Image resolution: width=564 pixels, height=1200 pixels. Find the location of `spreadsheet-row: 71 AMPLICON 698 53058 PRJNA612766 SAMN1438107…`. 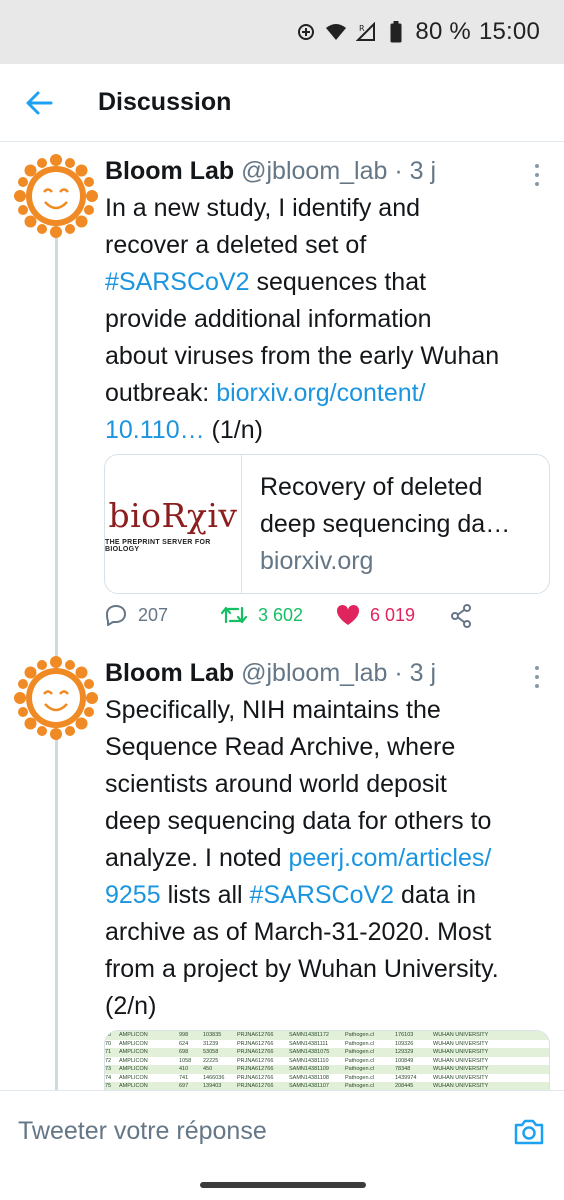

spreadsheet-row: 71 AMPLICON 698 53058 PRJNA612766 SAMN1438107… is located at coordinates (327, 1052).